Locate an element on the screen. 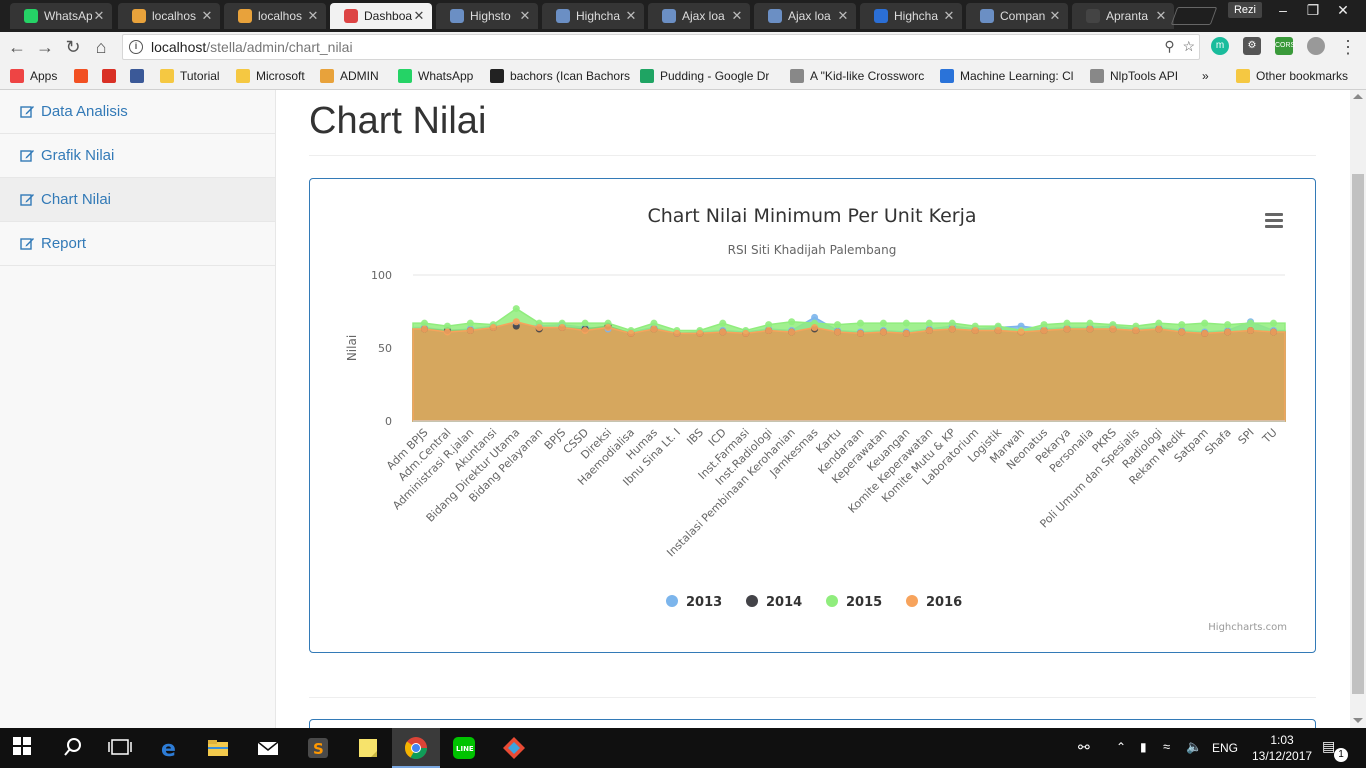  browser-tab: WhatsAp ✕ is located at coordinates (61, 16).